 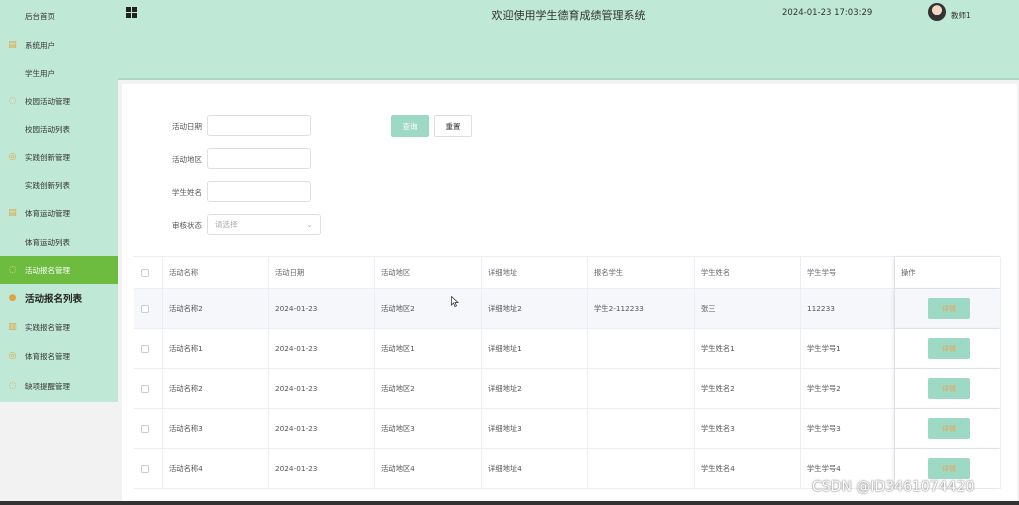 I want to click on header: 欢迎使用学生德育成绩管理系统 2024-01-23 17:03:29 教师1, so click(x=568, y=40).